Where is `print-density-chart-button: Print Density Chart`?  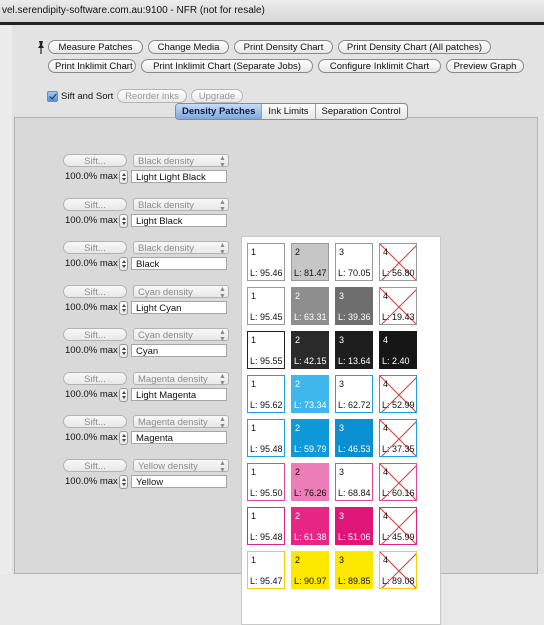 print-density-chart-button: Print Density Chart is located at coordinates (283, 47).